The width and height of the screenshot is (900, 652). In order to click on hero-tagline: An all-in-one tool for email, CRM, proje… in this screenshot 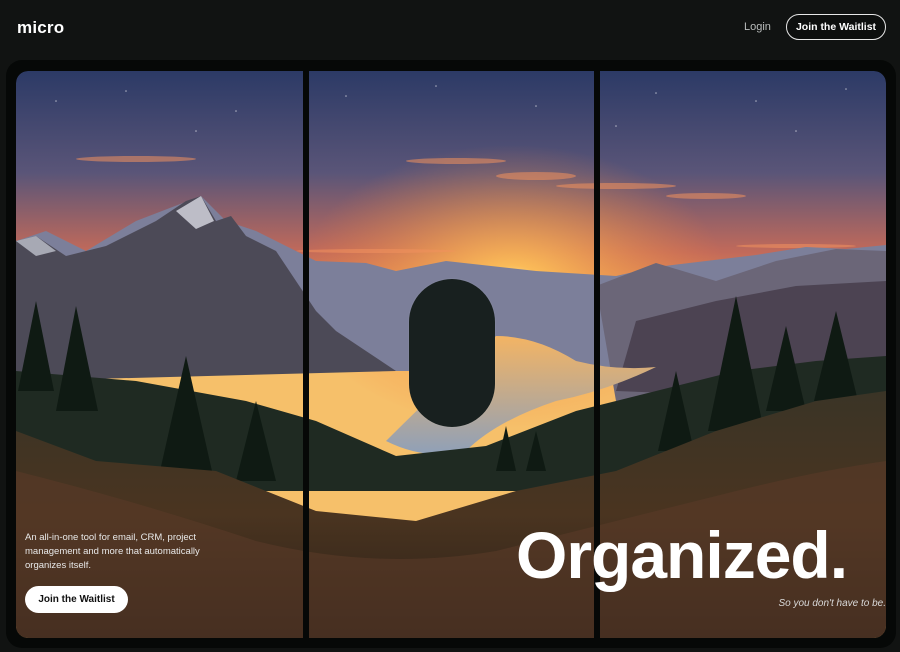, I will do `click(112, 551)`.